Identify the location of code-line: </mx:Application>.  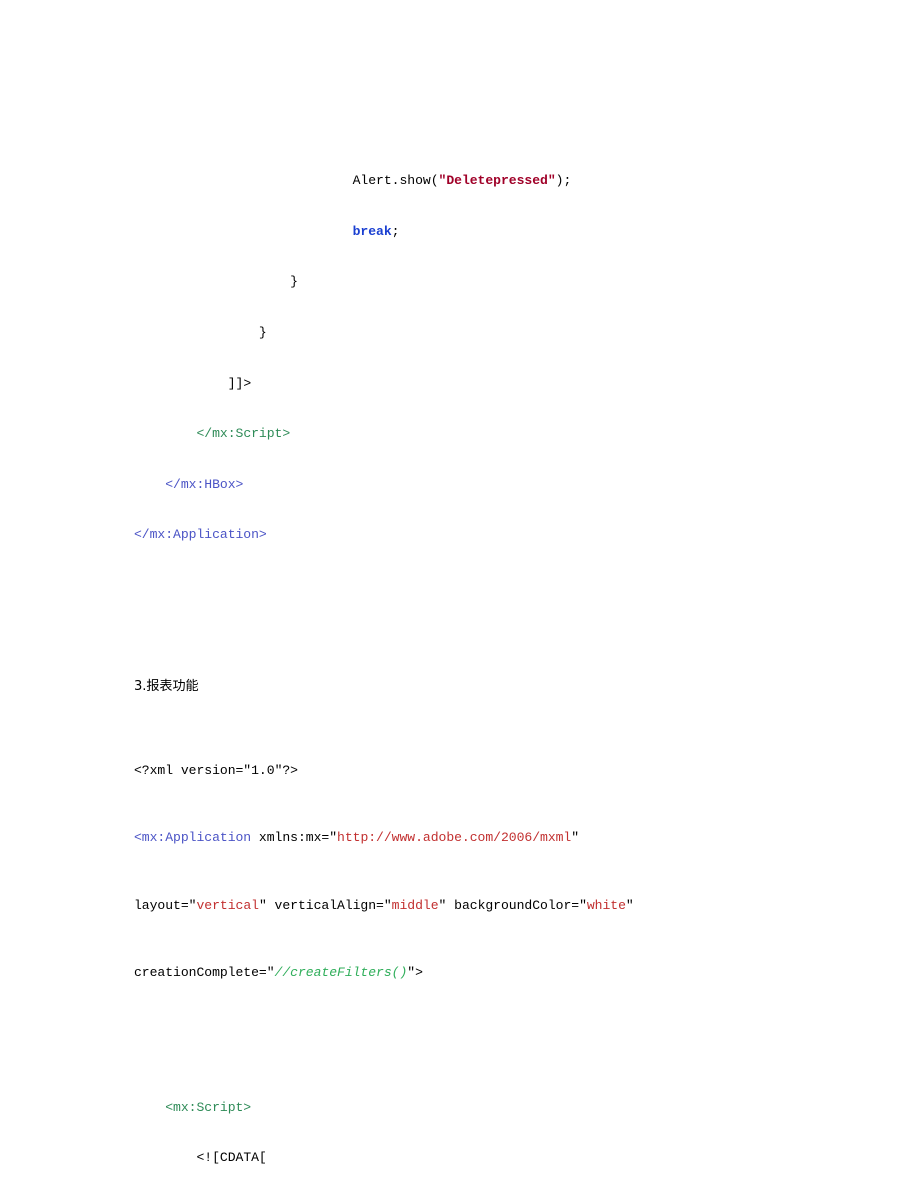
(467, 535).